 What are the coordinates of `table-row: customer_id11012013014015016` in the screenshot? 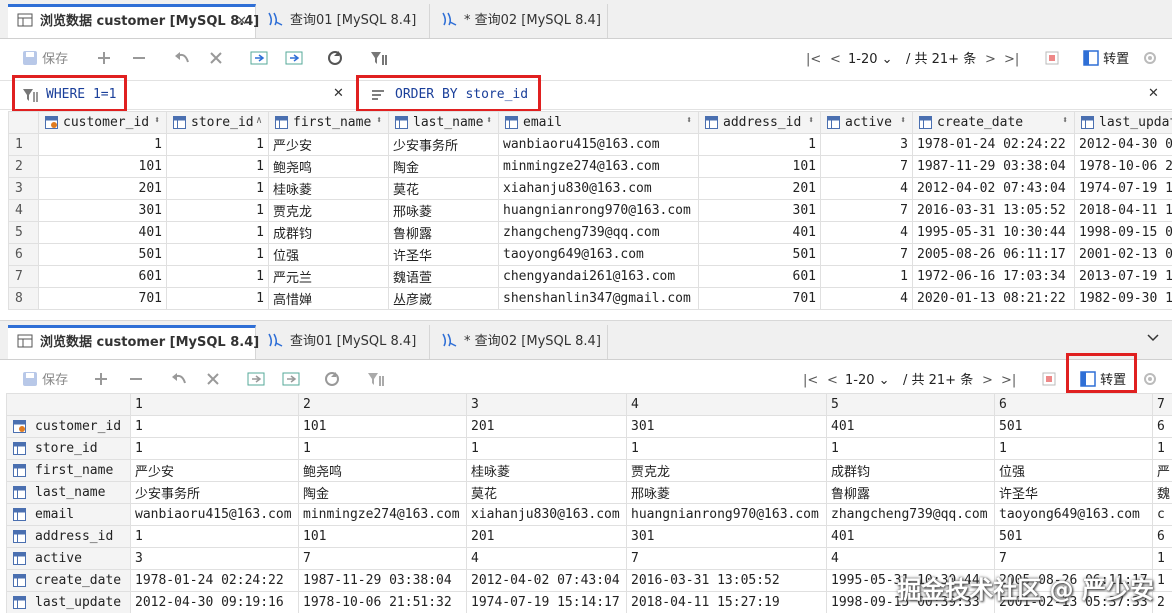 It's located at (589, 427).